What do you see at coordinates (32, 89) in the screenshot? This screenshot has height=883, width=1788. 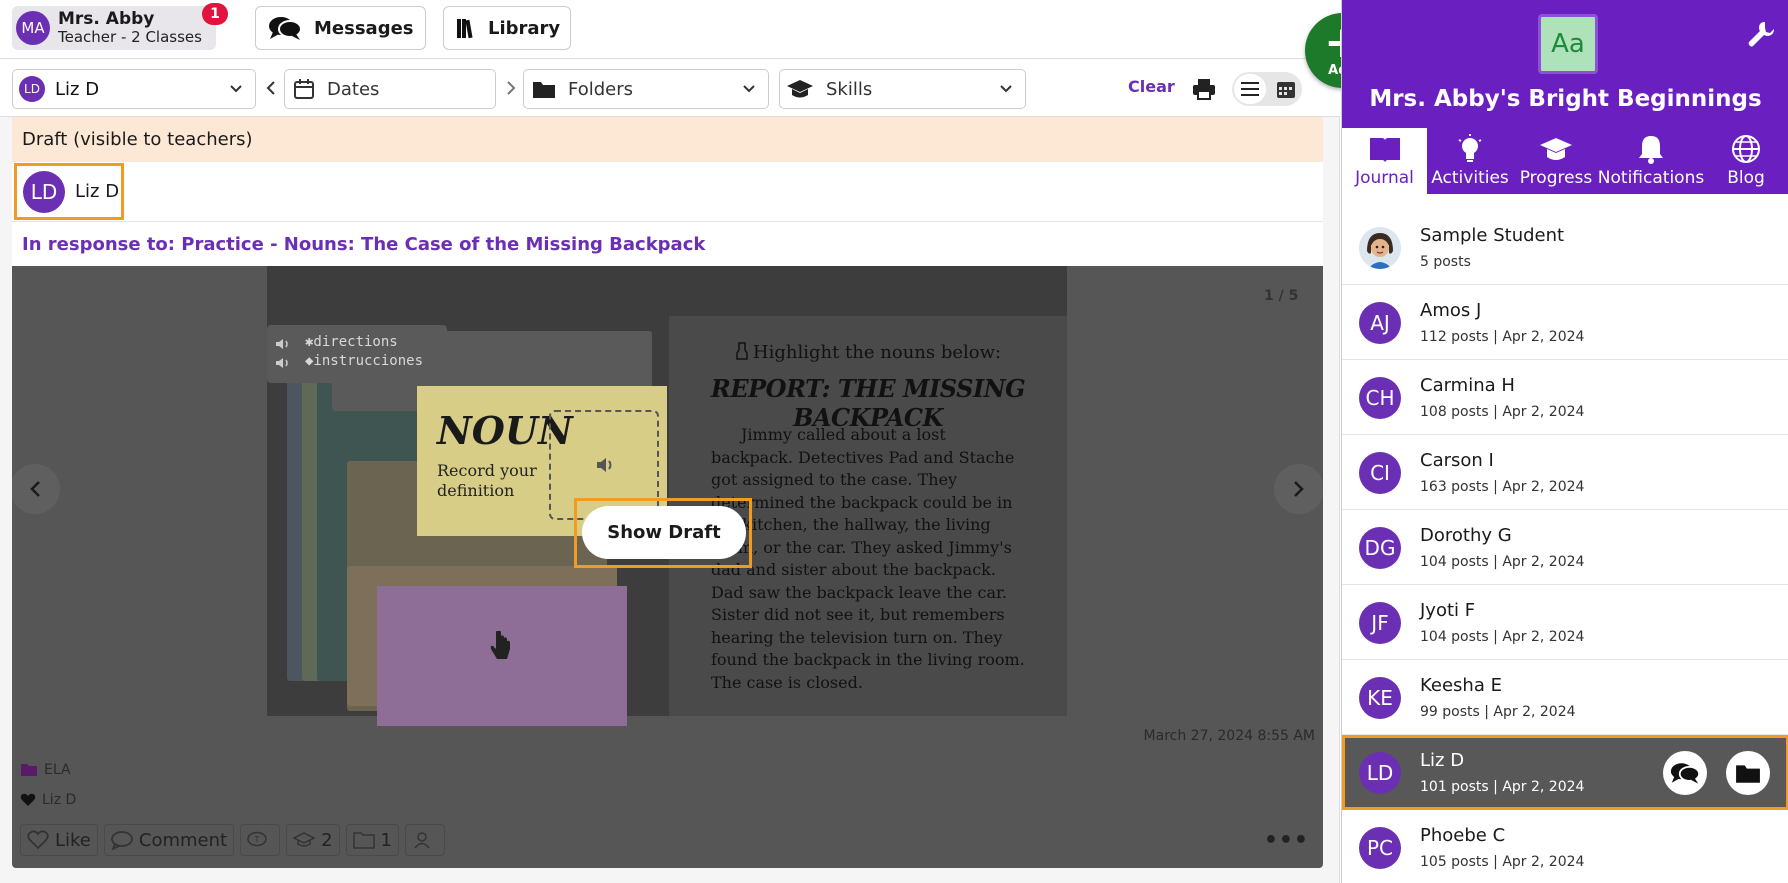 I see `student-select-avatar: LD` at bounding box center [32, 89].